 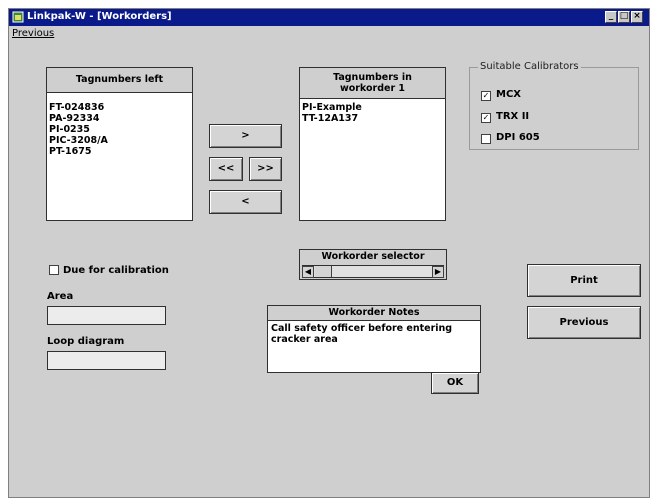 I want to click on mcx-label: MCX, so click(x=508, y=94).